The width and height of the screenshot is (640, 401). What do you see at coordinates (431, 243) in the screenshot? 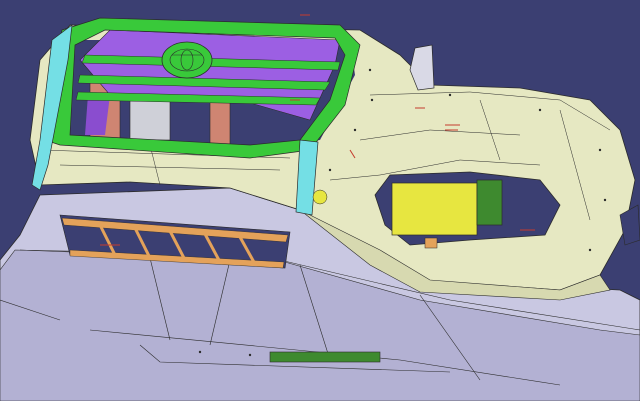
I see `fog-lamp-bracket` at bounding box center [431, 243].